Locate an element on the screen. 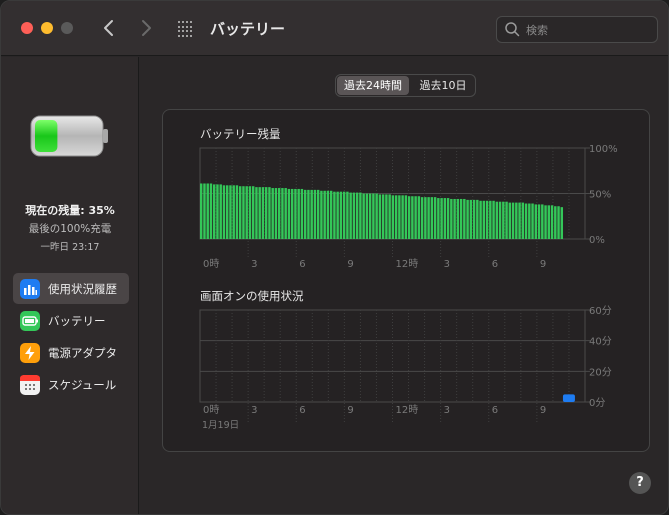 The image size is (669, 515). search-field is located at coordinates (577, 29).